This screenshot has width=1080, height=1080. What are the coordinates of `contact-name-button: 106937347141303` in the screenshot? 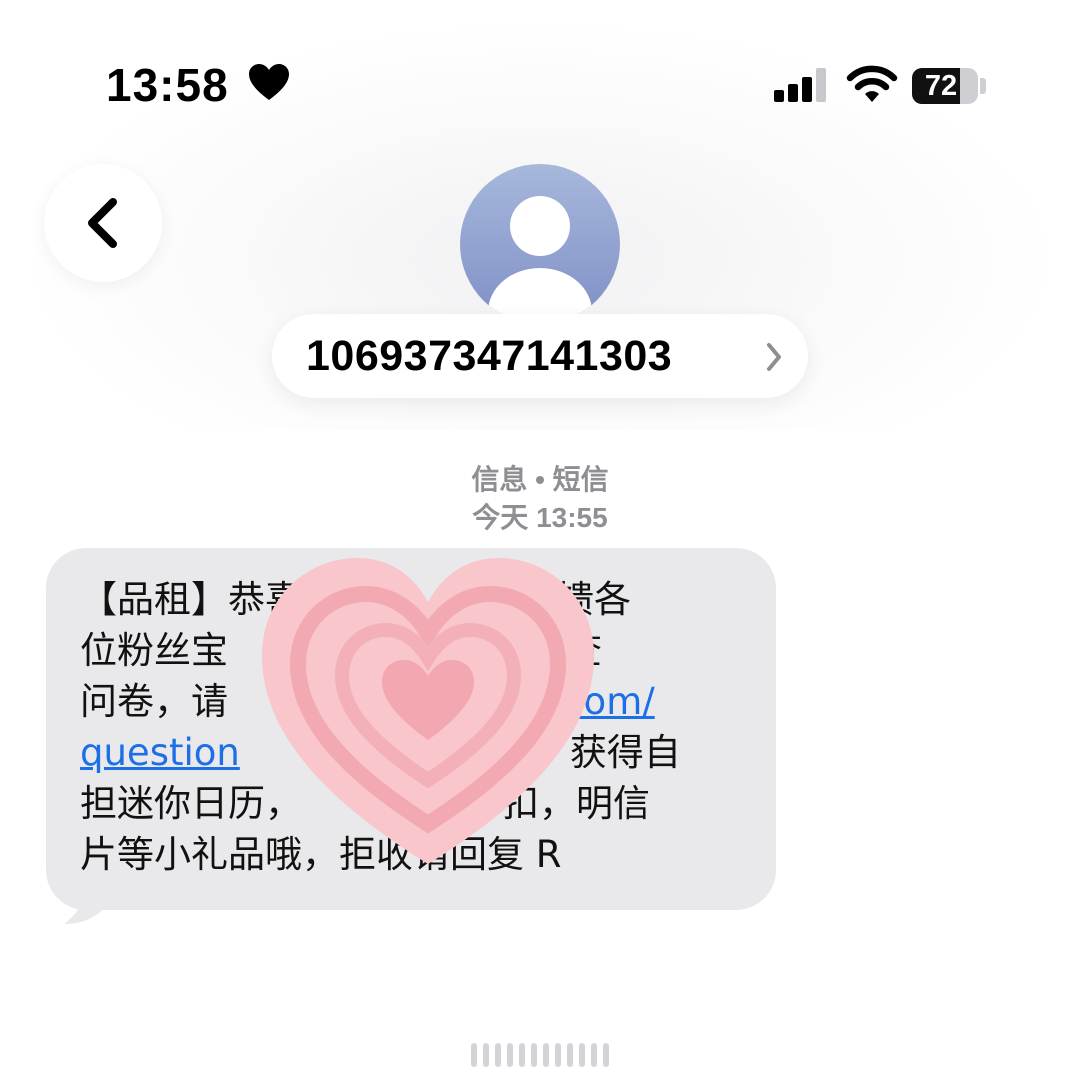 It's located at (540, 356).